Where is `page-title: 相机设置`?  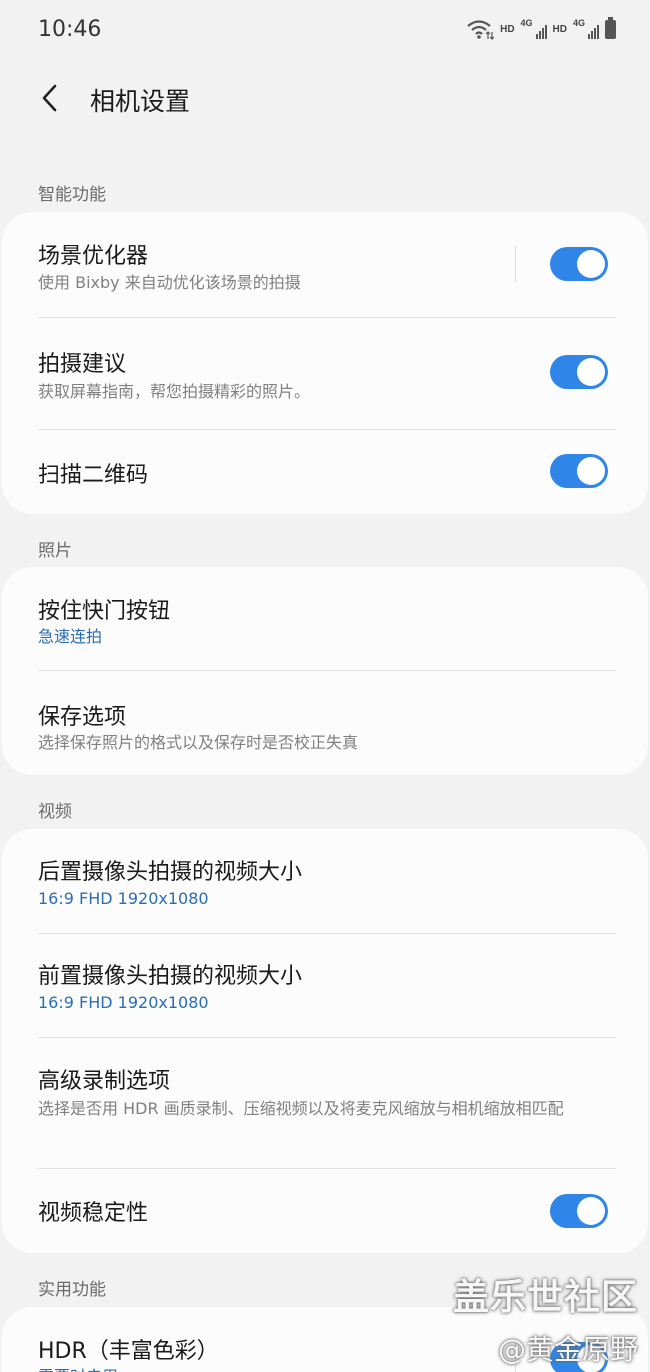
page-title: 相机设置 is located at coordinates (140, 101).